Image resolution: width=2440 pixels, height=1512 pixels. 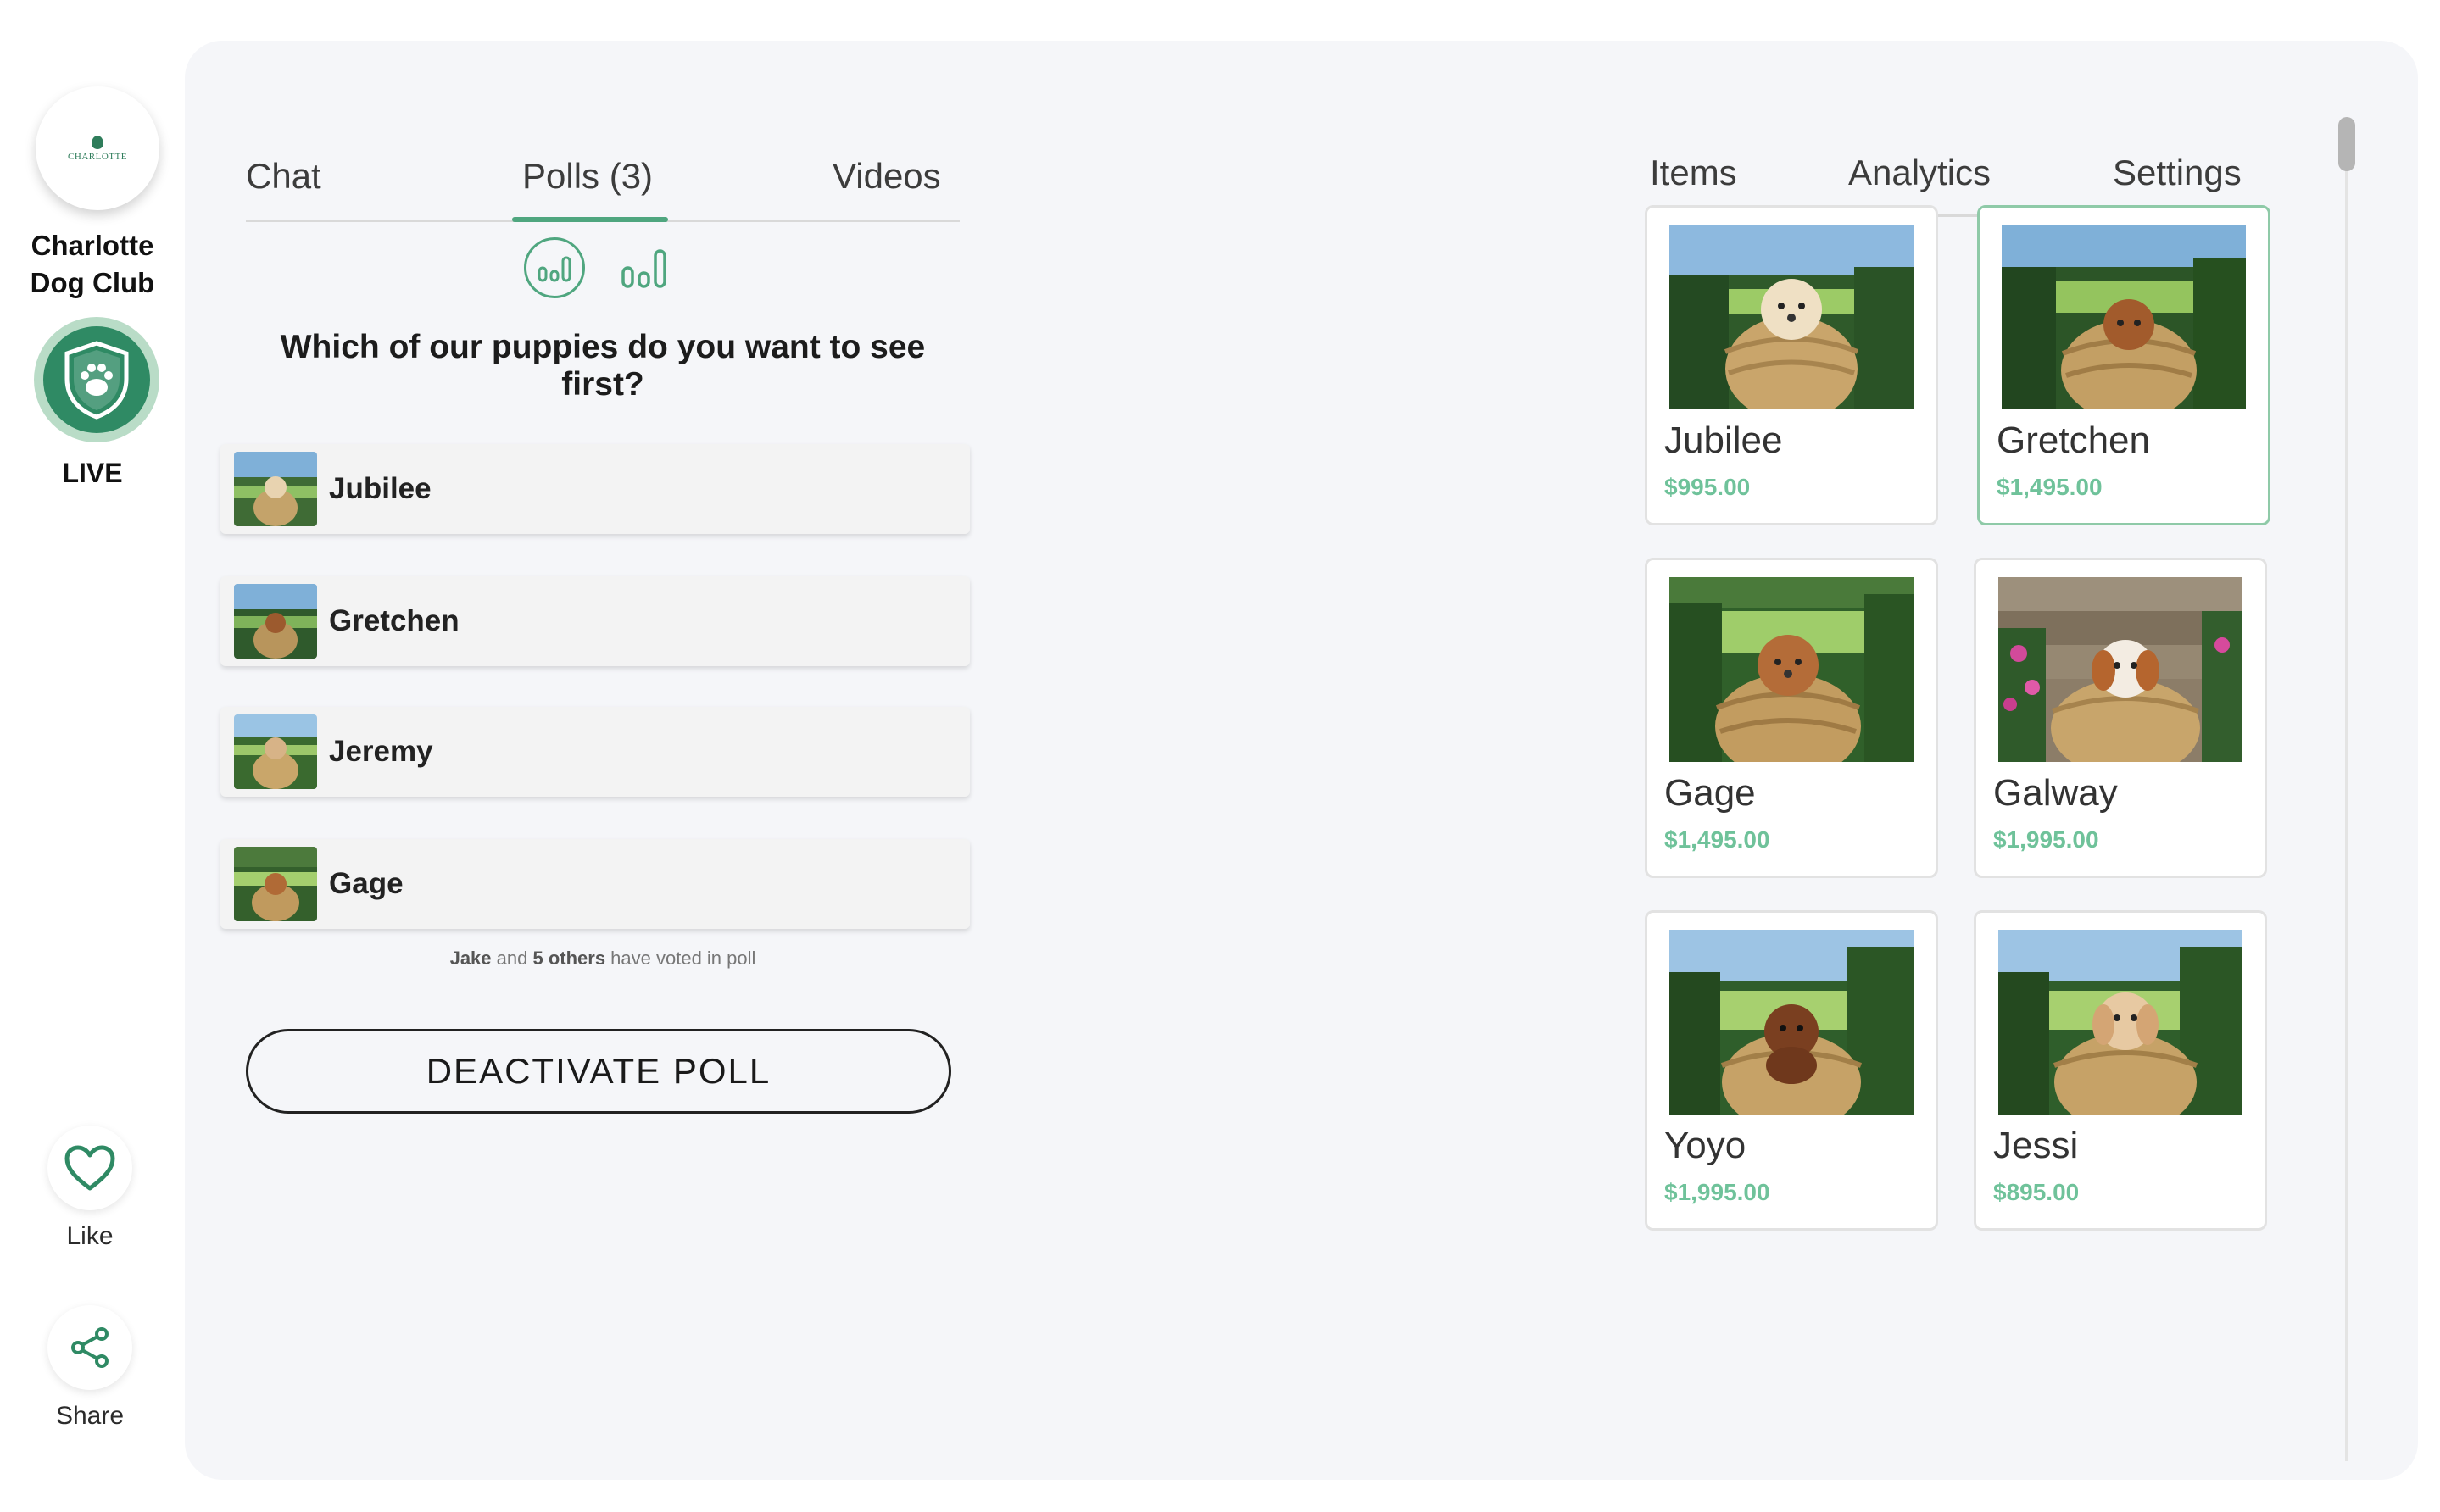 What do you see at coordinates (90, 1236) in the screenshot?
I see `like-label: Like` at bounding box center [90, 1236].